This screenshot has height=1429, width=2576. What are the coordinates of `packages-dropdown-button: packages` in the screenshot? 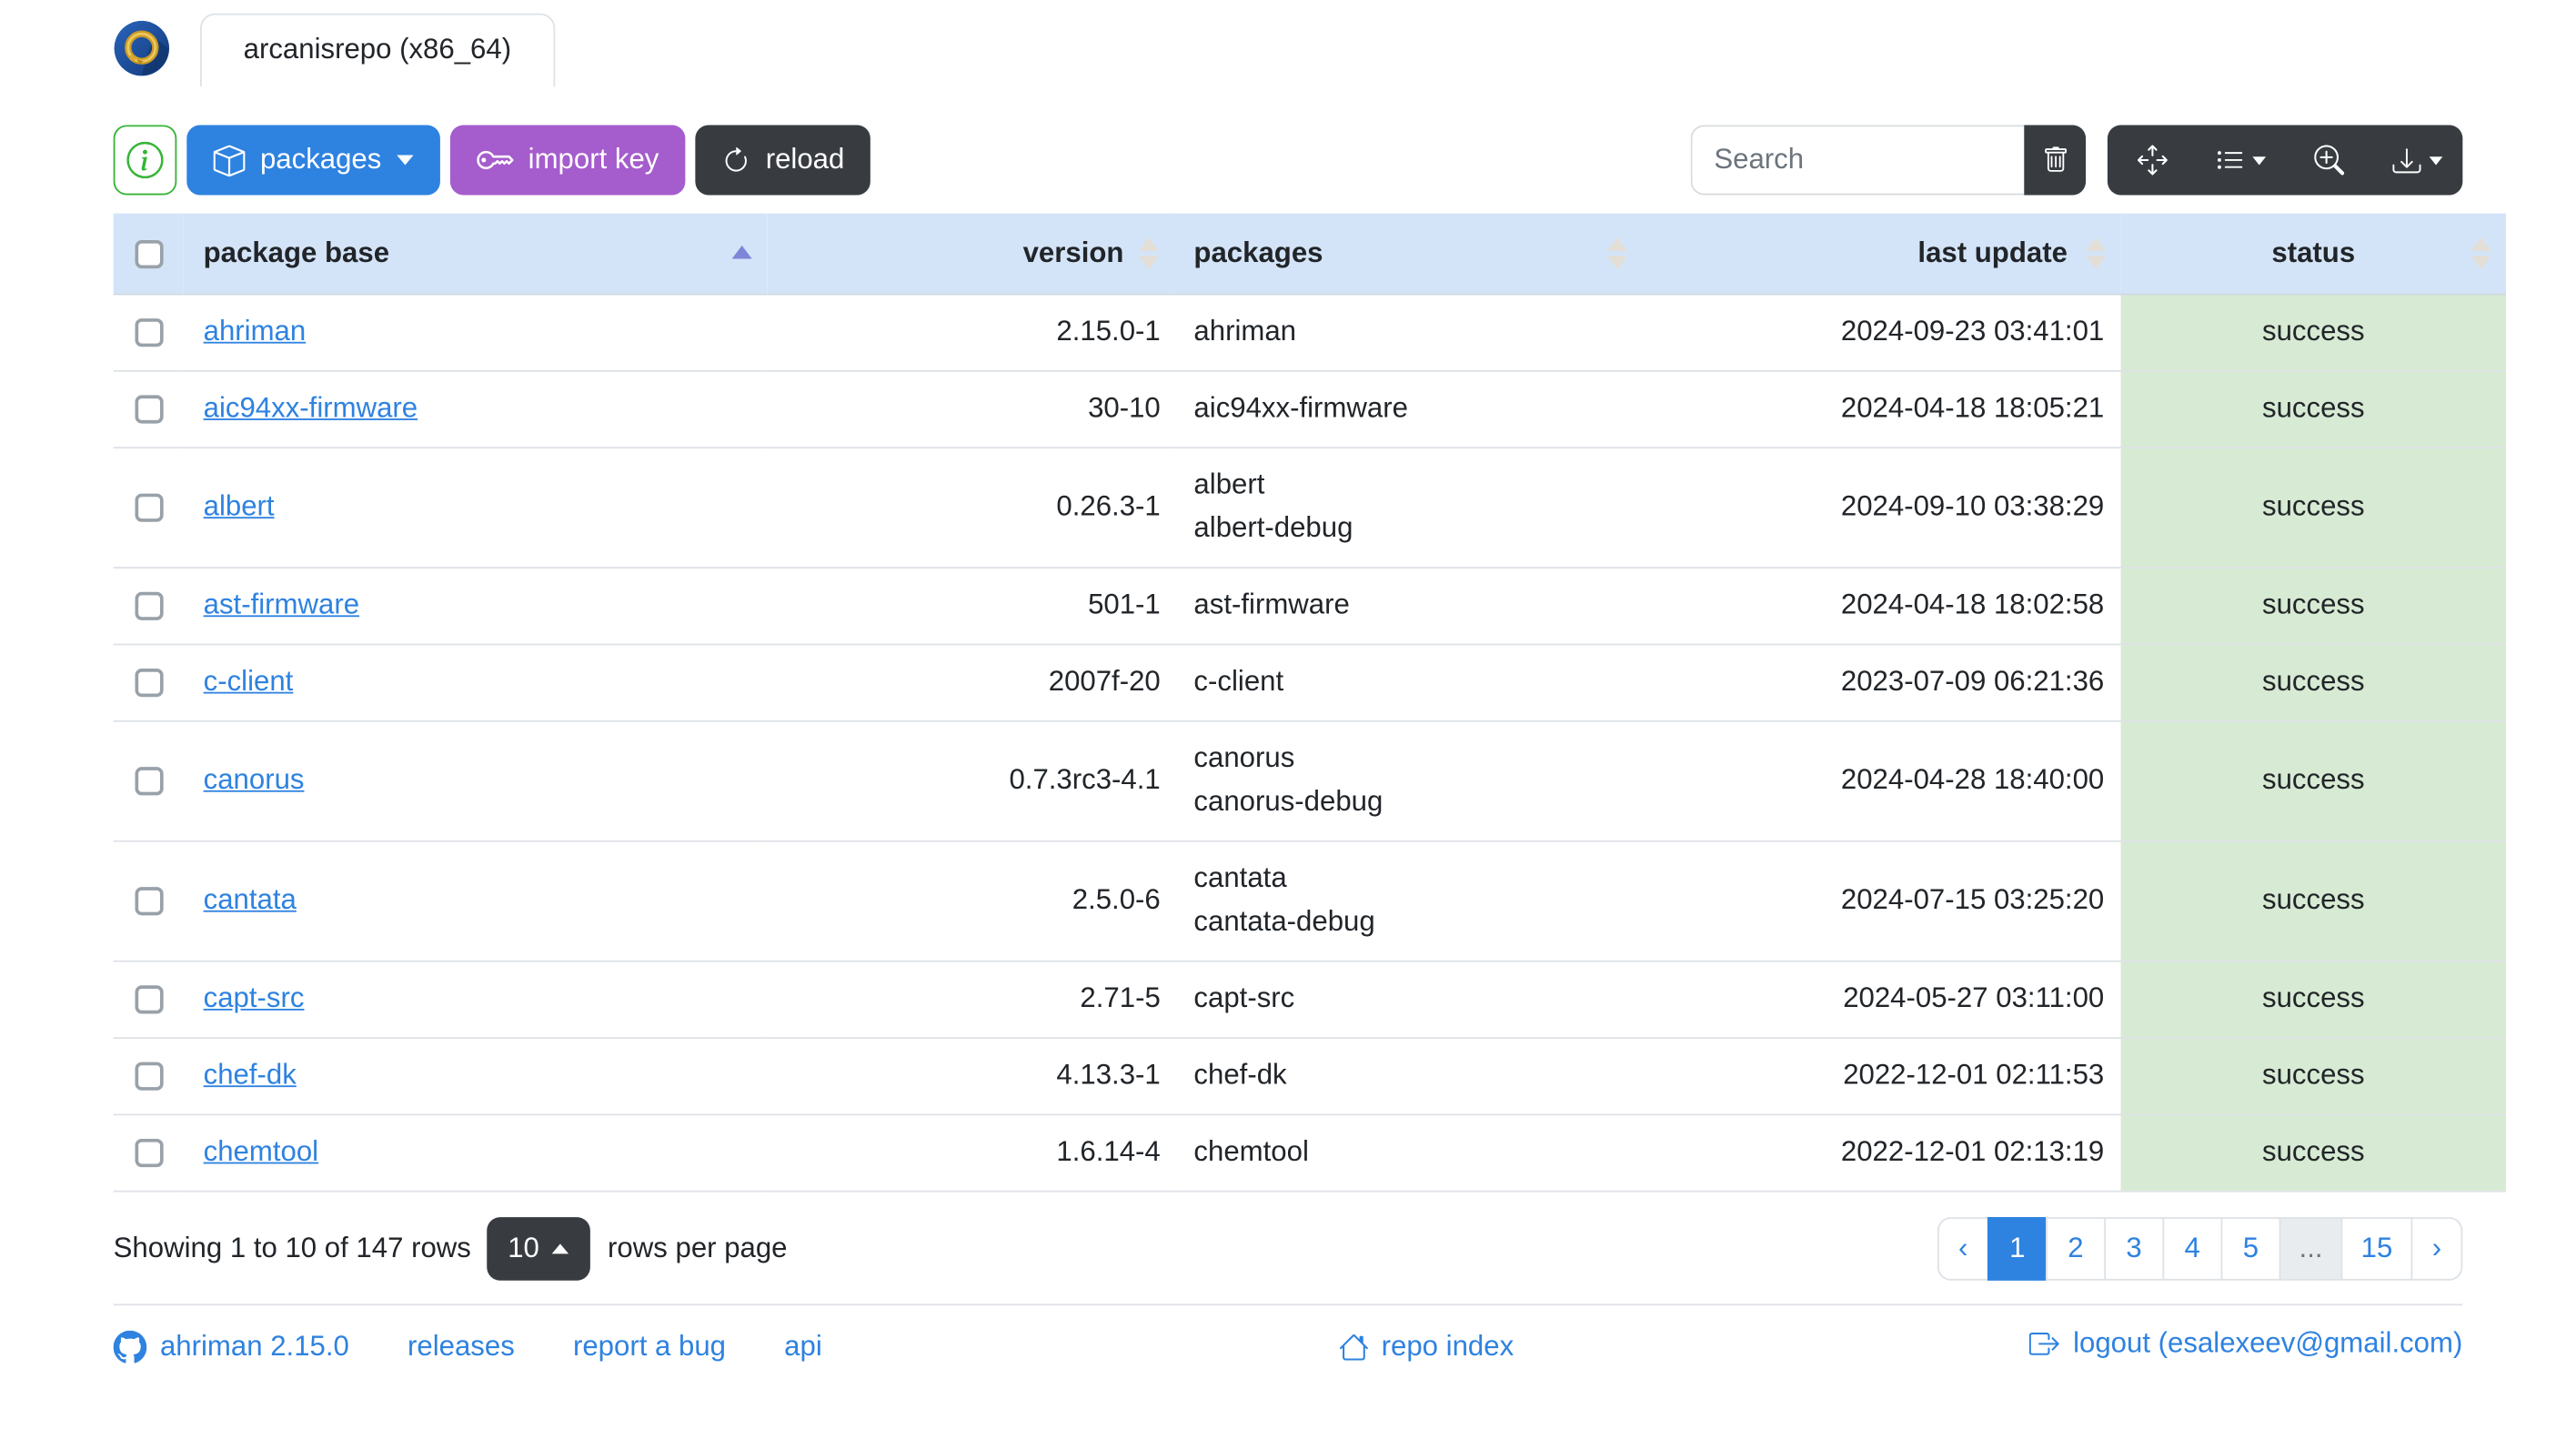 It's located at (313, 160).